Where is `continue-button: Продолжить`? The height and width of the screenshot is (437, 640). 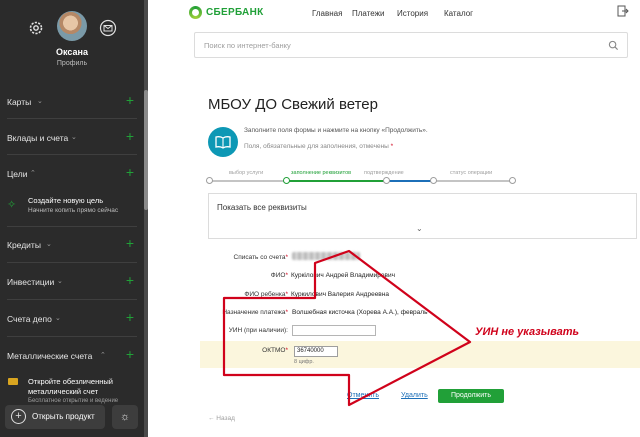 continue-button: Продолжить is located at coordinates (471, 396).